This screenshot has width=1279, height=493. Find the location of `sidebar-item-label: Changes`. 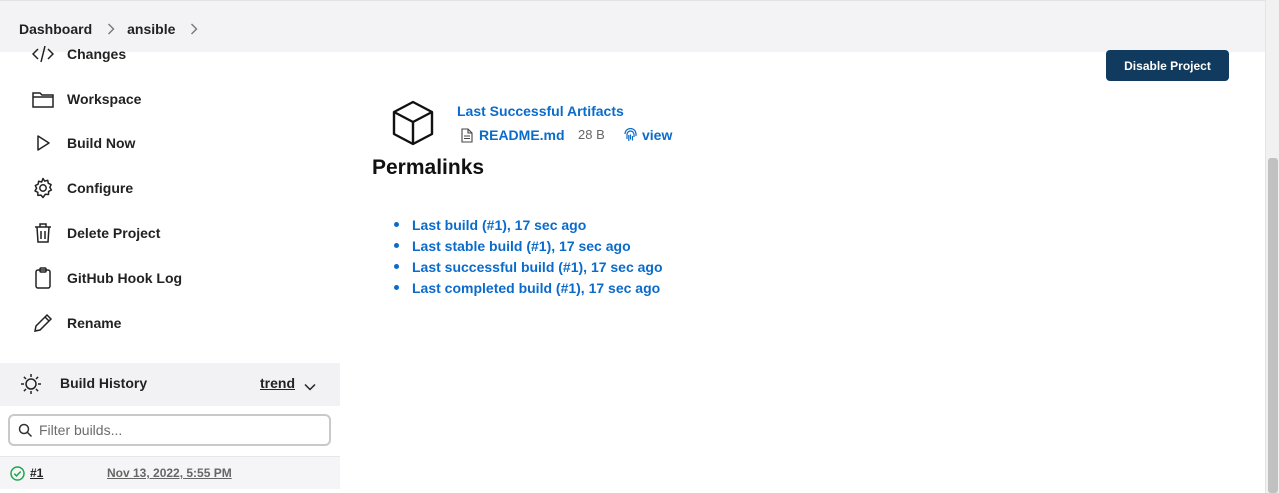

sidebar-item-label: Changes is located at coordinates (97, 54).